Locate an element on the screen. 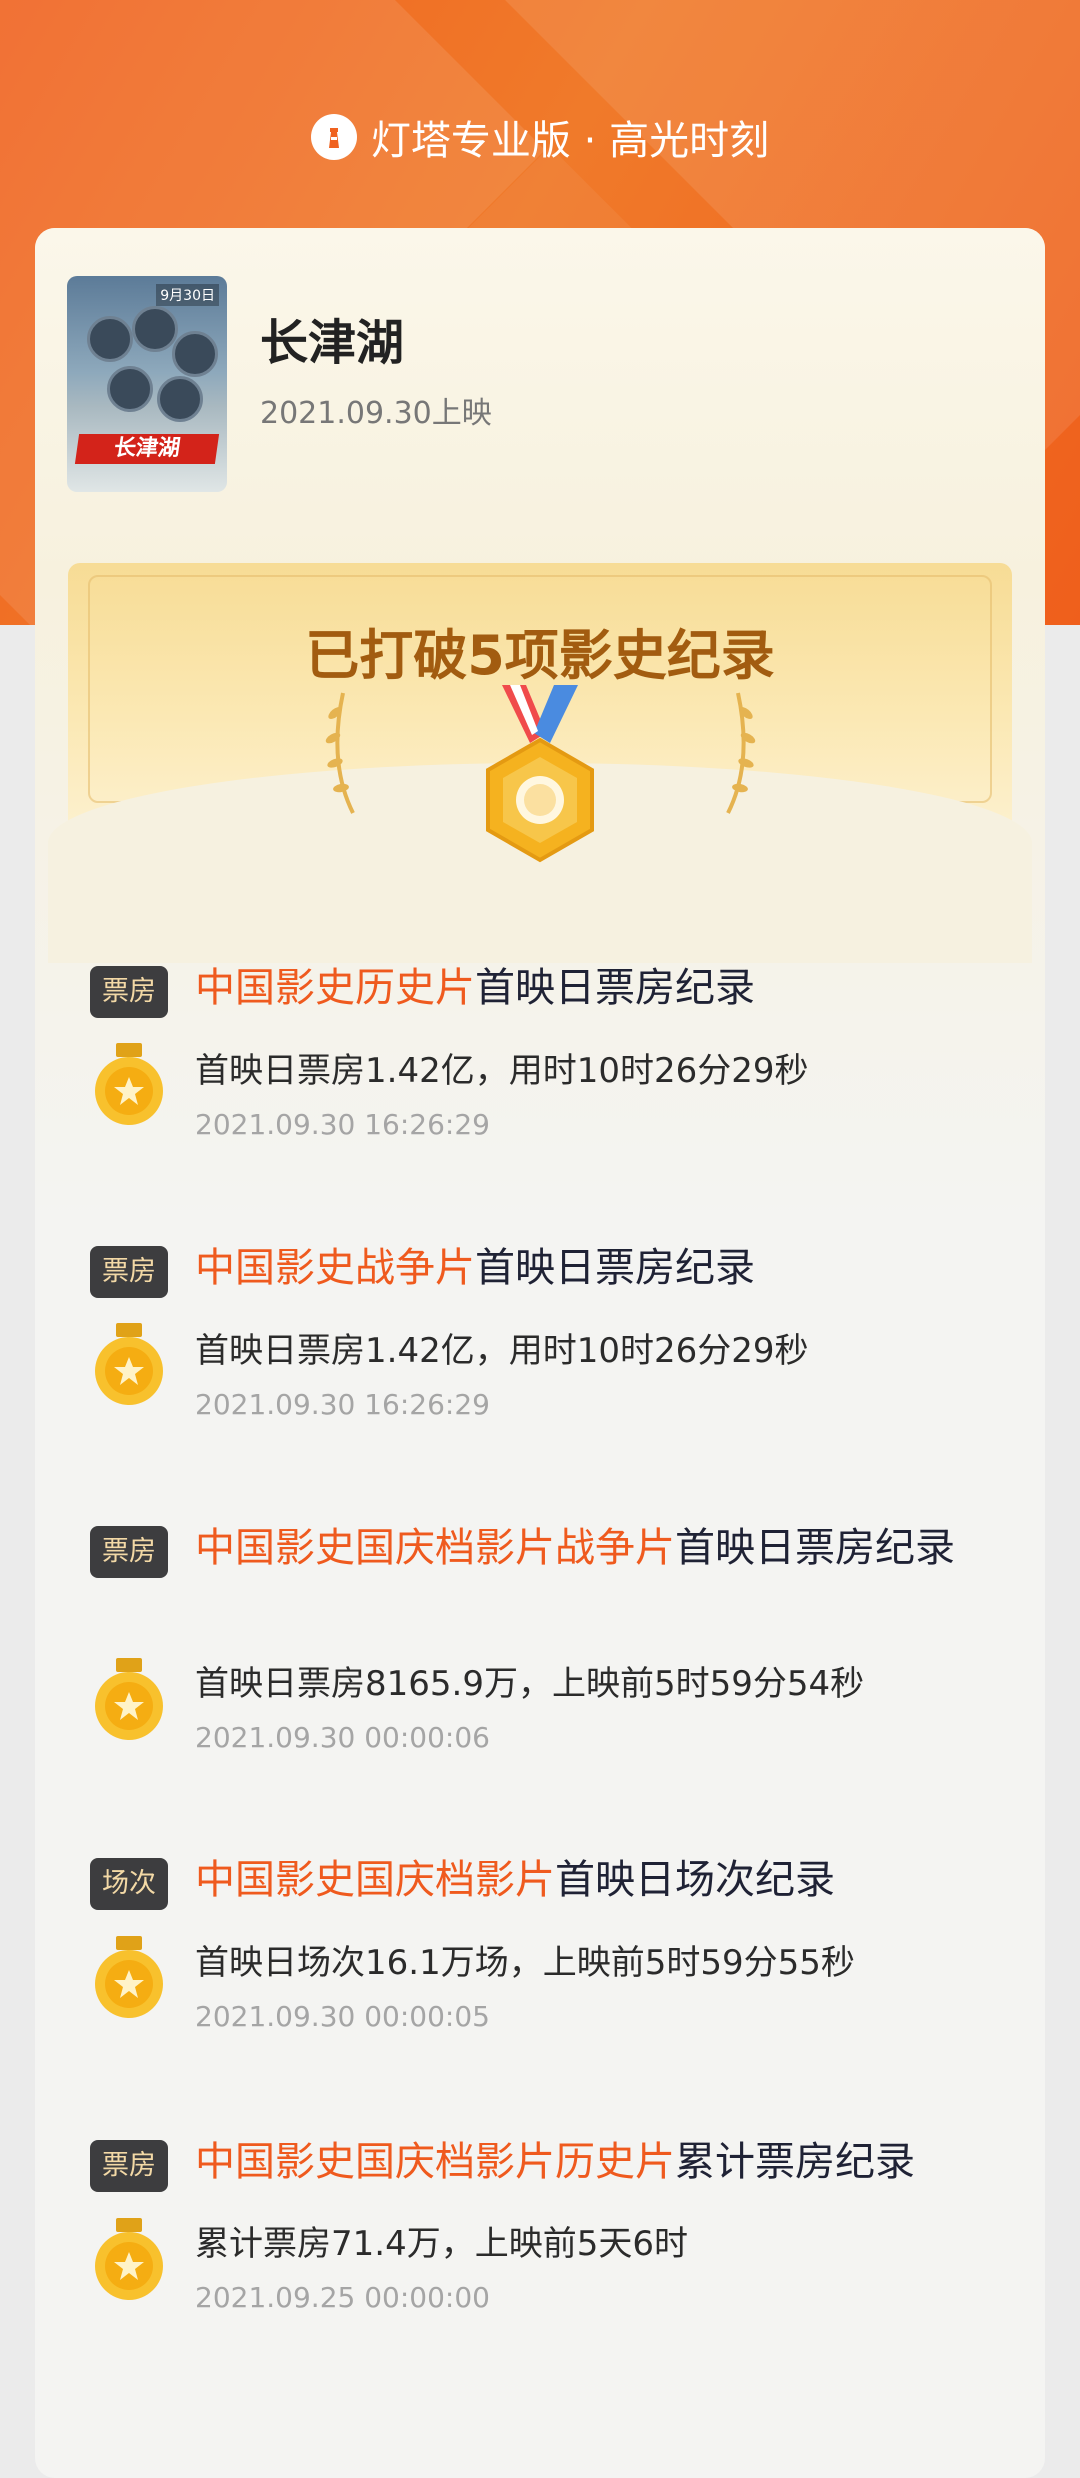  record-title-highlight: 中国影史国庆档影片 is located at coordinates (375, 1880).